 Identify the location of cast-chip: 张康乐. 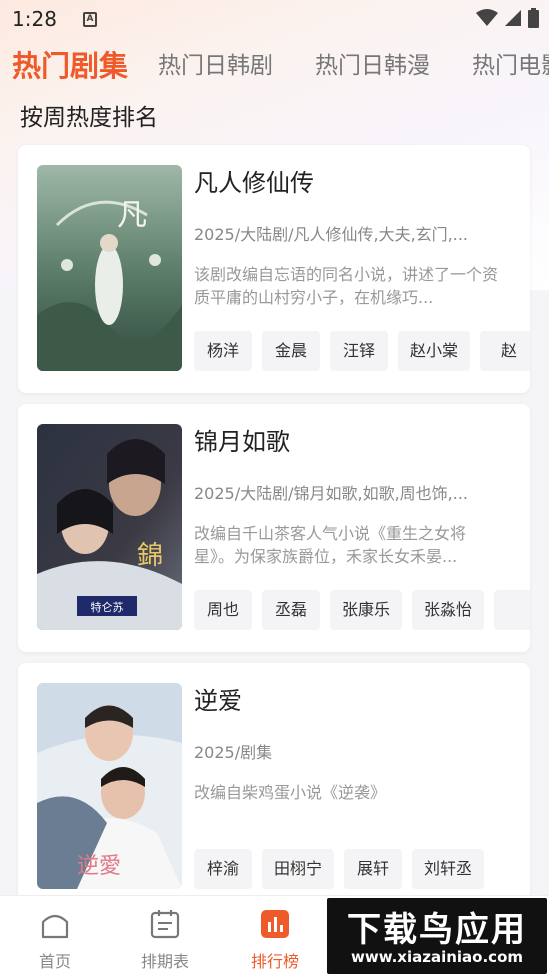
(366, 610).